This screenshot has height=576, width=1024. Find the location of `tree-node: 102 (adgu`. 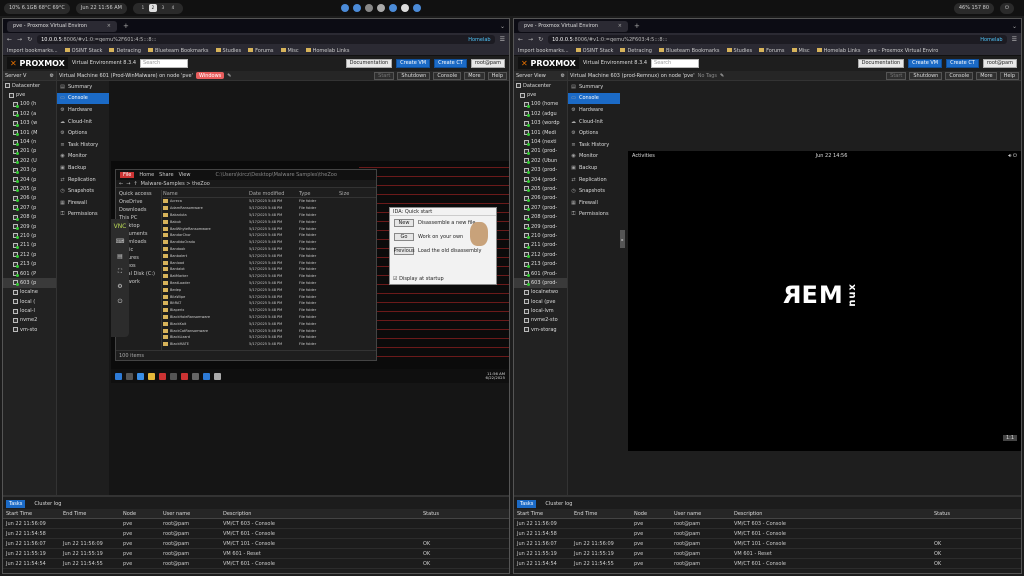

tree-node: 102 (adgu is located at coordinates (540, 113).